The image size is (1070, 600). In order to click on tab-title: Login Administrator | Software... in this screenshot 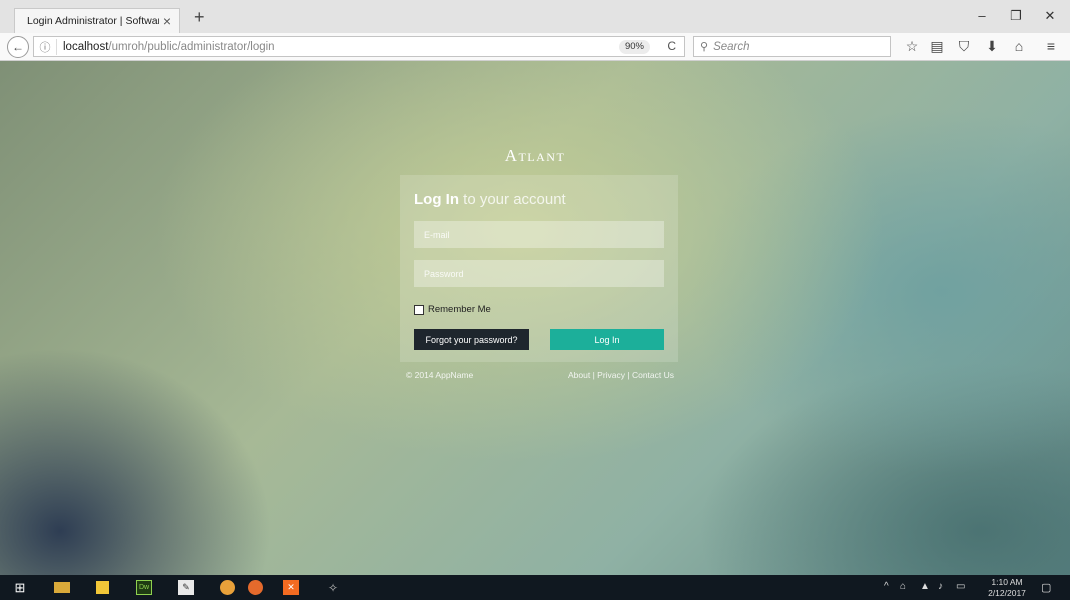, I will do `click(93, 21)`.